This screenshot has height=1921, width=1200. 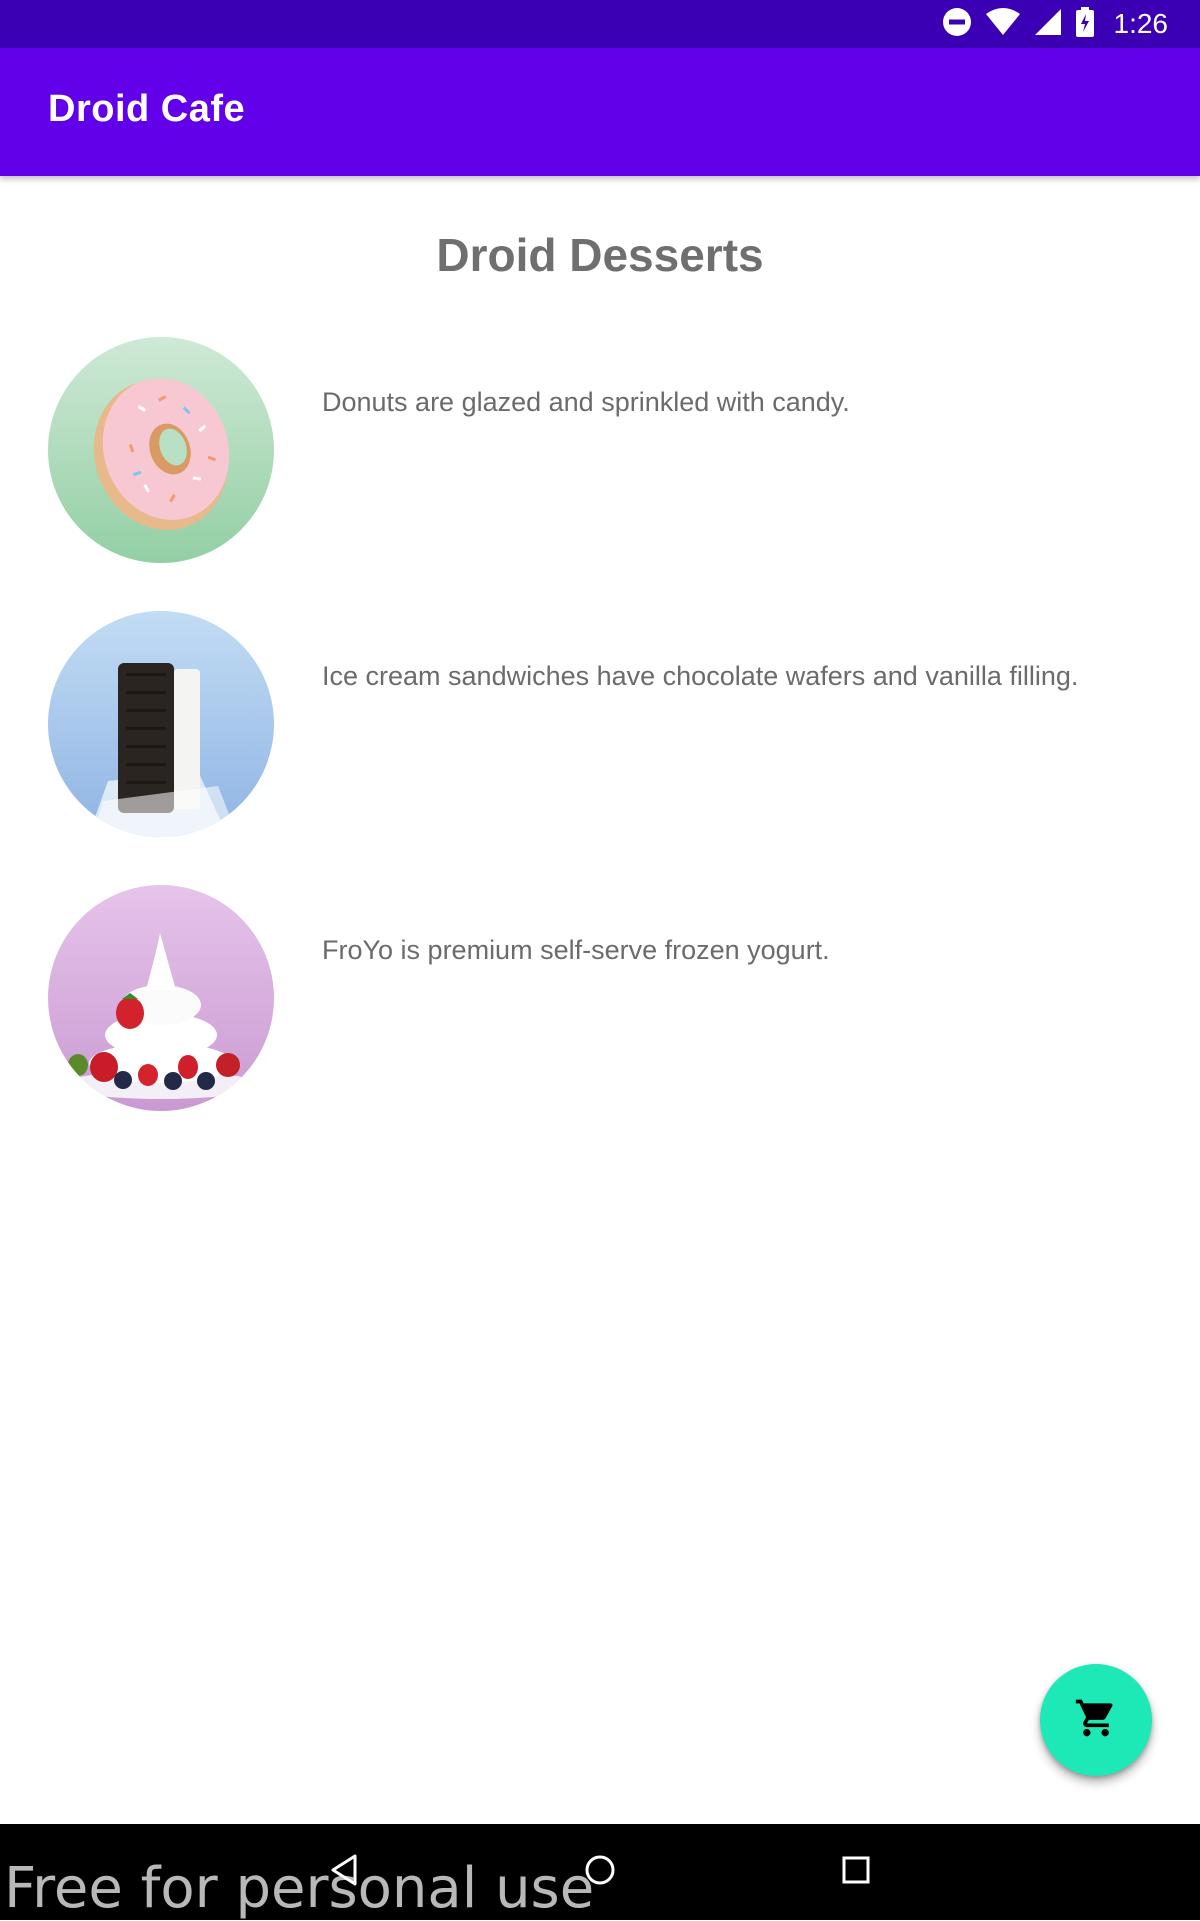 What do you see at coordinates (1084, 24) in the screenshot?
I see `battery-icon` at bounding box center [1084, 24].